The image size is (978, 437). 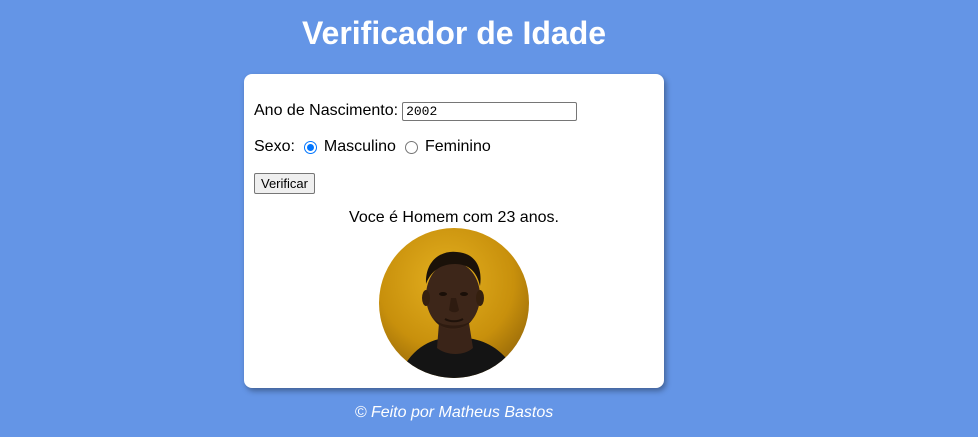 What do you see at coordinates (454, 217) in the screenshot?
I see `result-text: Voce é Homem com 23 anos.` at bounding box center [454, 217].